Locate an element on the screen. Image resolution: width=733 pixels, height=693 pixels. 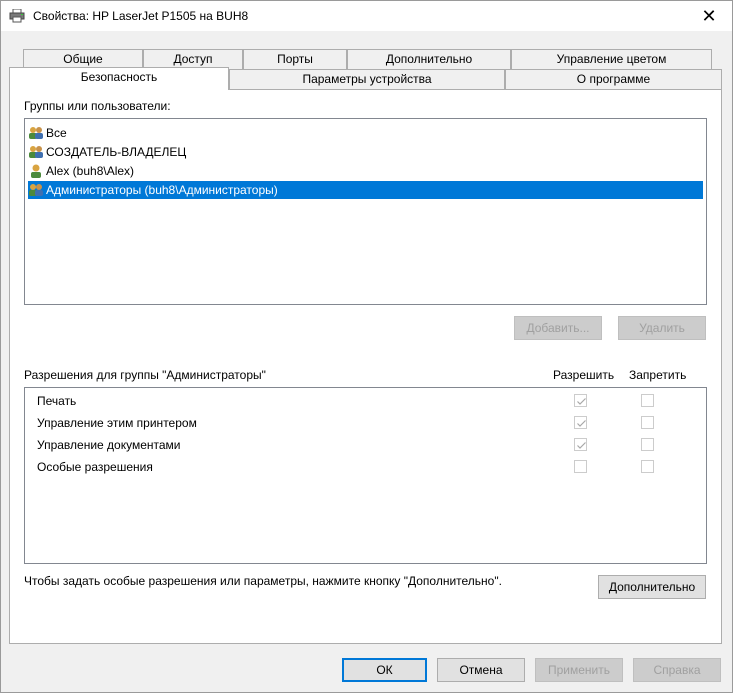
allow-header: Разрешить is located at coordinates (584, 375).